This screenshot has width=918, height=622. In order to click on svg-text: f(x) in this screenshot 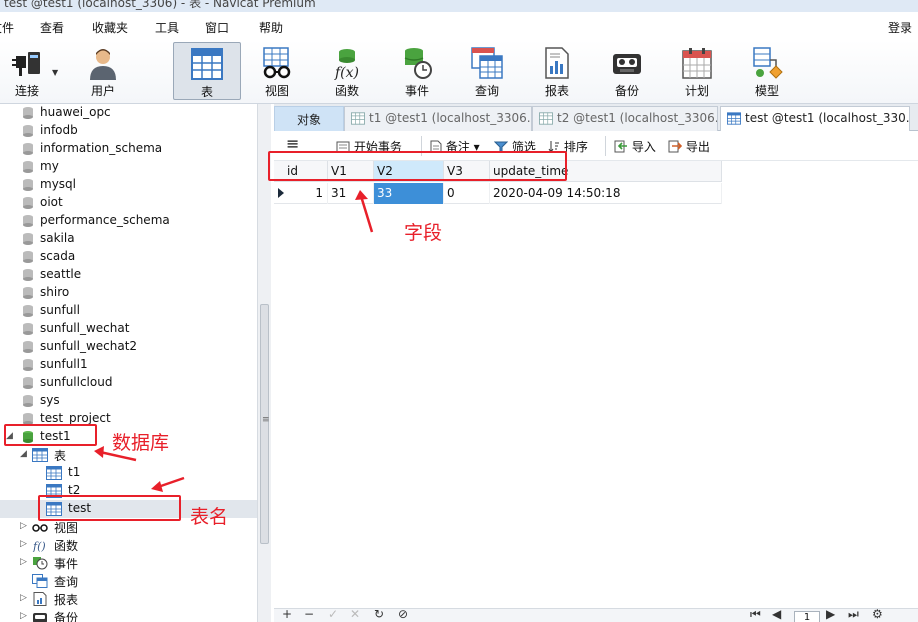, I will do `click(346, 72)`.